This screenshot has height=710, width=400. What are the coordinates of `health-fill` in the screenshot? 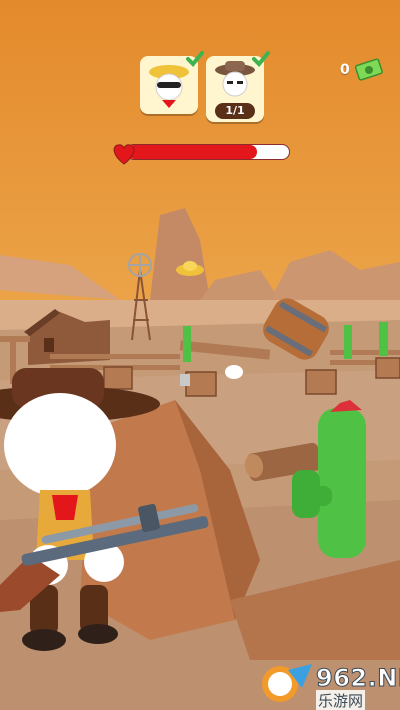 It's located at (192, 152).